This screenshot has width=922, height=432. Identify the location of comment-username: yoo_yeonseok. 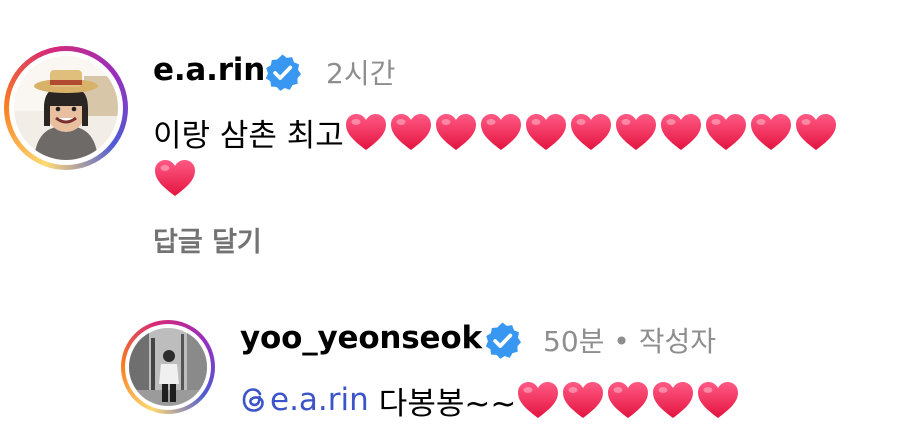
(361, 338).